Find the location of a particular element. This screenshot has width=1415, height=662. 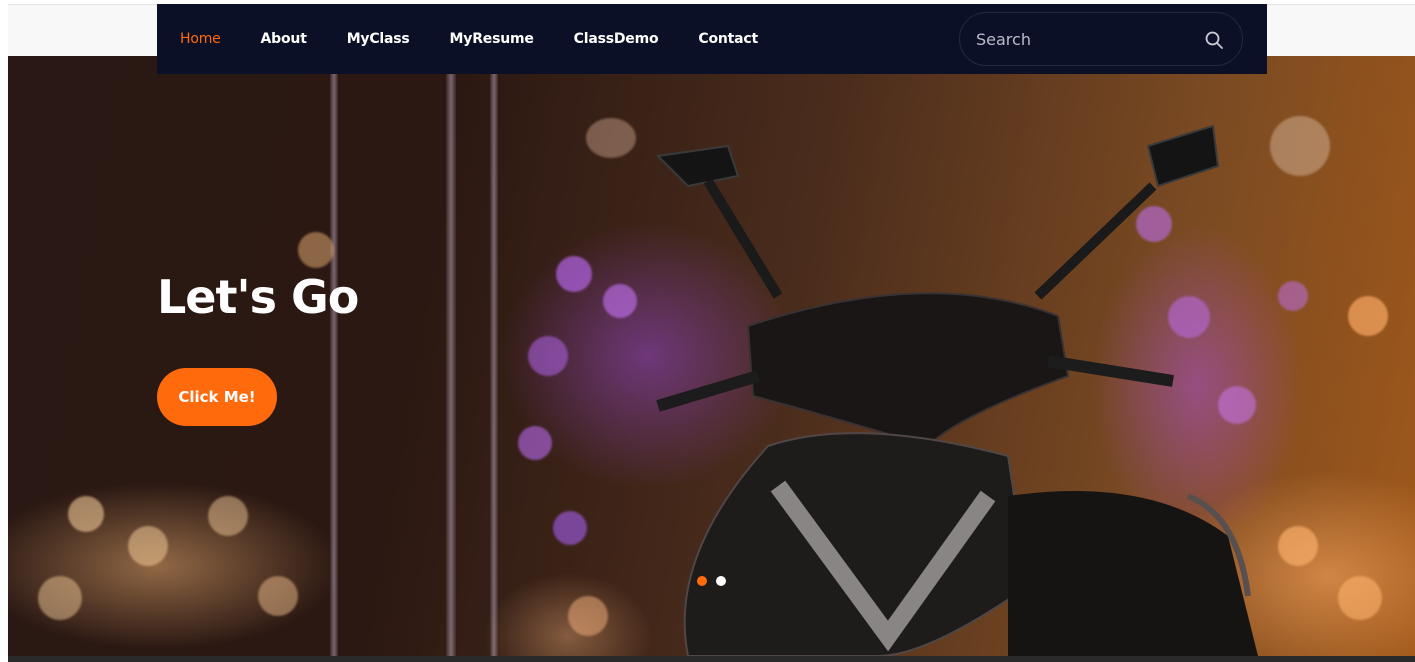

nav-item-contact: Contact is located at coordinates (728, 39).